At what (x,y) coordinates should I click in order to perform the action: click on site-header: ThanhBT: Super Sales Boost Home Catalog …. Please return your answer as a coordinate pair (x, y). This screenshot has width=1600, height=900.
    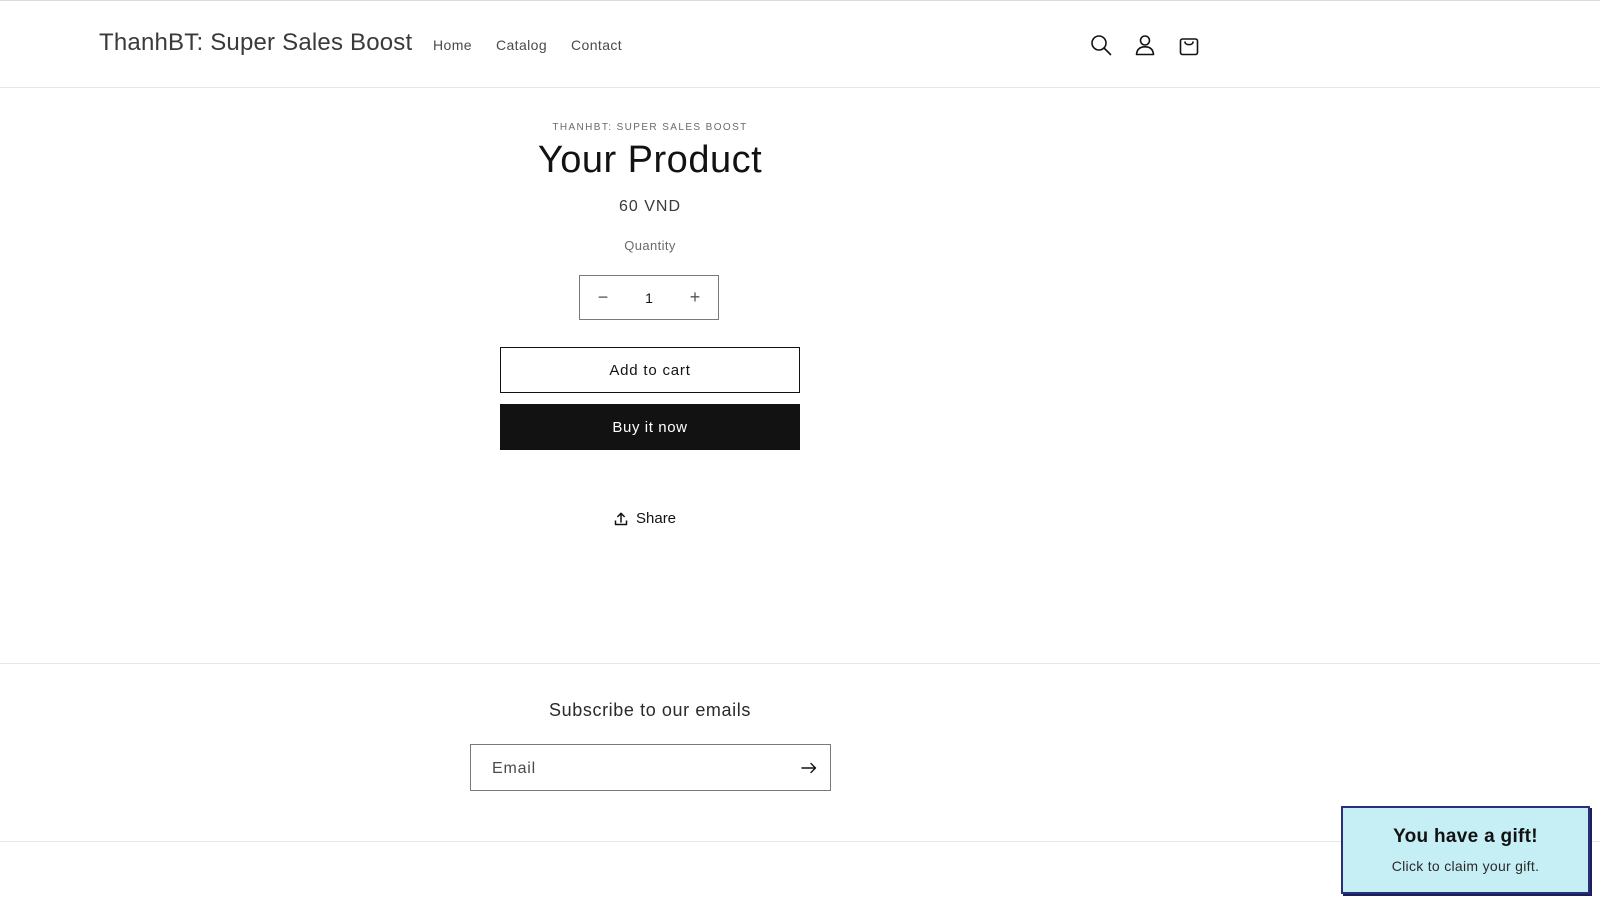
    Looking at the image, I should click on (800, 44).